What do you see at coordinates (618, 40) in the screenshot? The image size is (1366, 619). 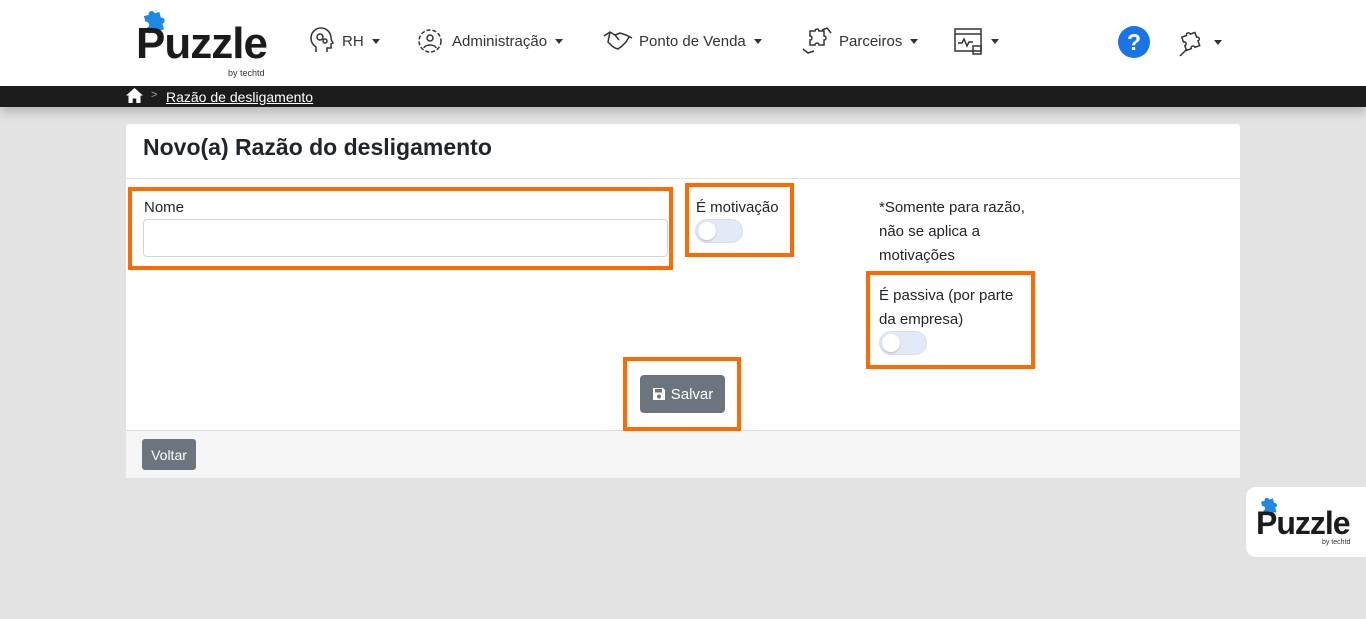 I see `handshake-icon` at bounding box center [618, 40].